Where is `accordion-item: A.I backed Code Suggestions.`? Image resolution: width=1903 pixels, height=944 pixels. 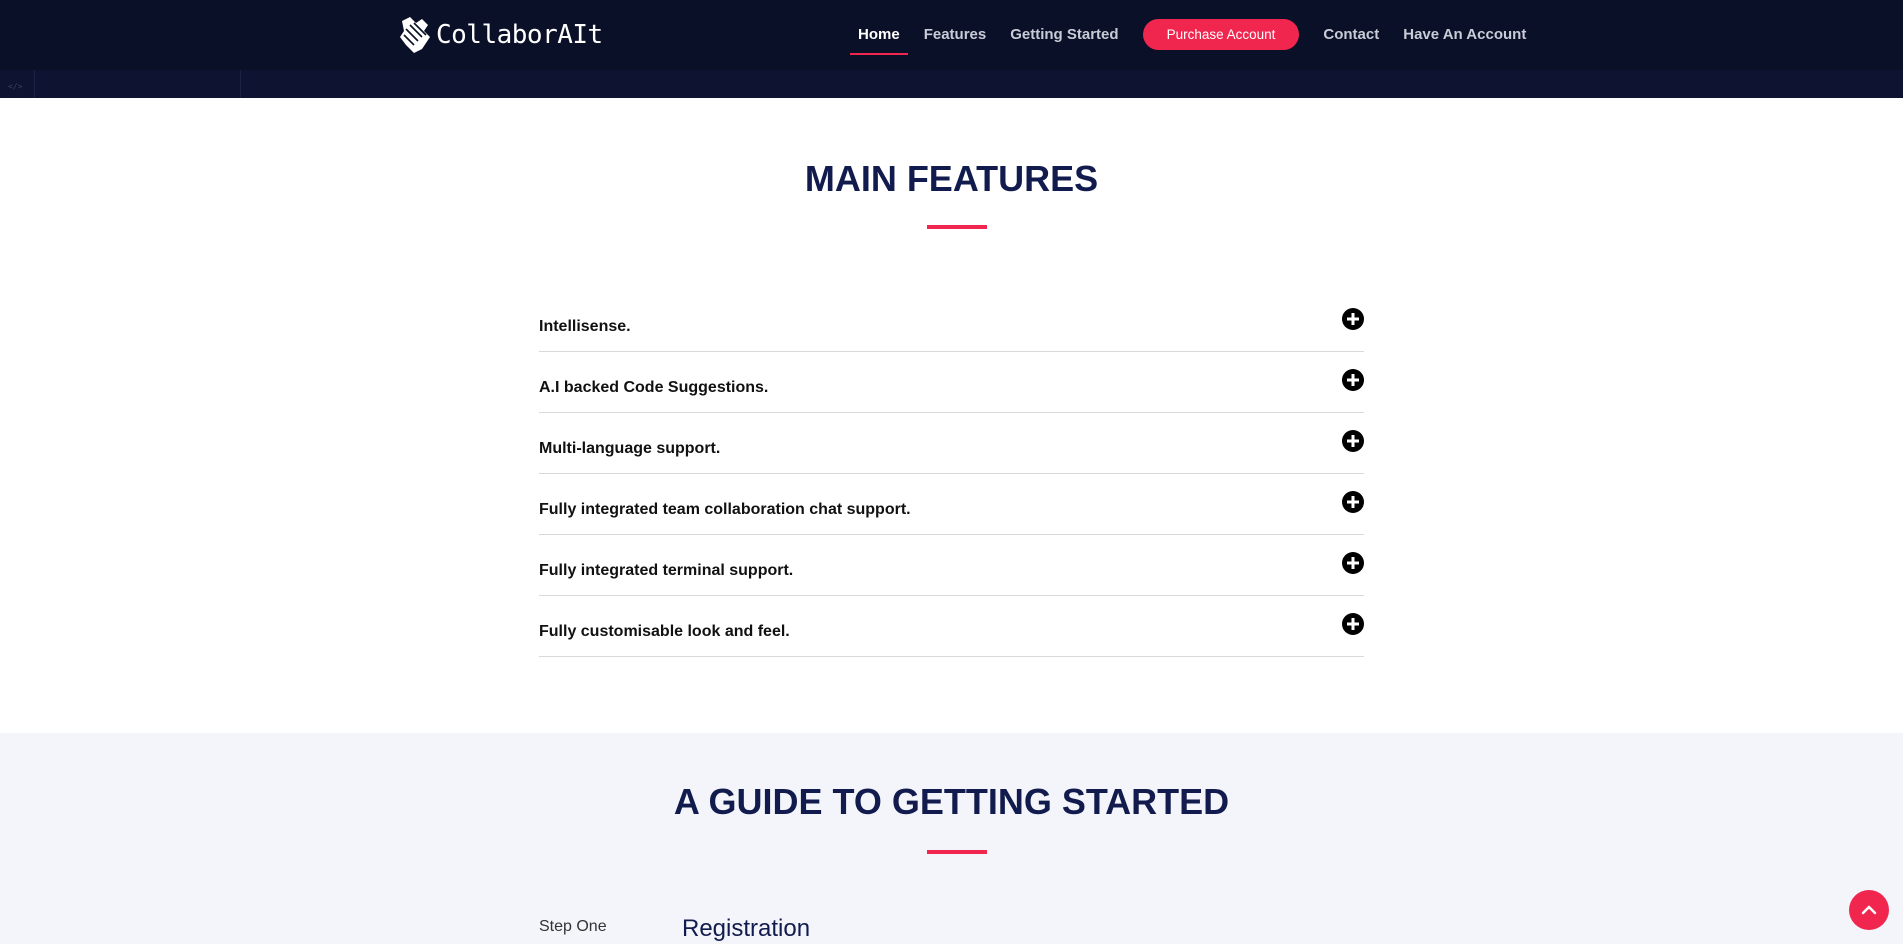 accordion-item: A.I backed Code Suggestions. is located at coordinates (951, 382).